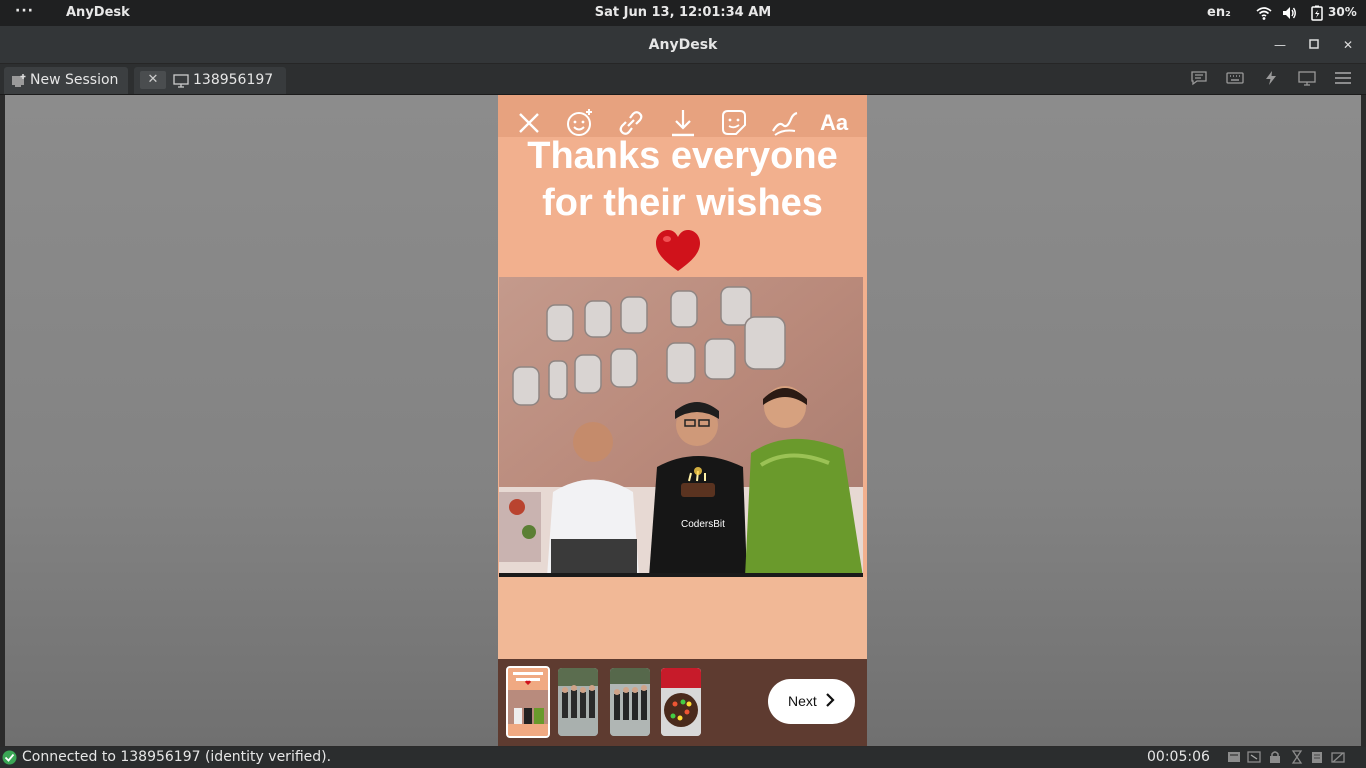 The image size is (1366, 768). I want to click on photo-image: CodersBit, so click(681, 427).